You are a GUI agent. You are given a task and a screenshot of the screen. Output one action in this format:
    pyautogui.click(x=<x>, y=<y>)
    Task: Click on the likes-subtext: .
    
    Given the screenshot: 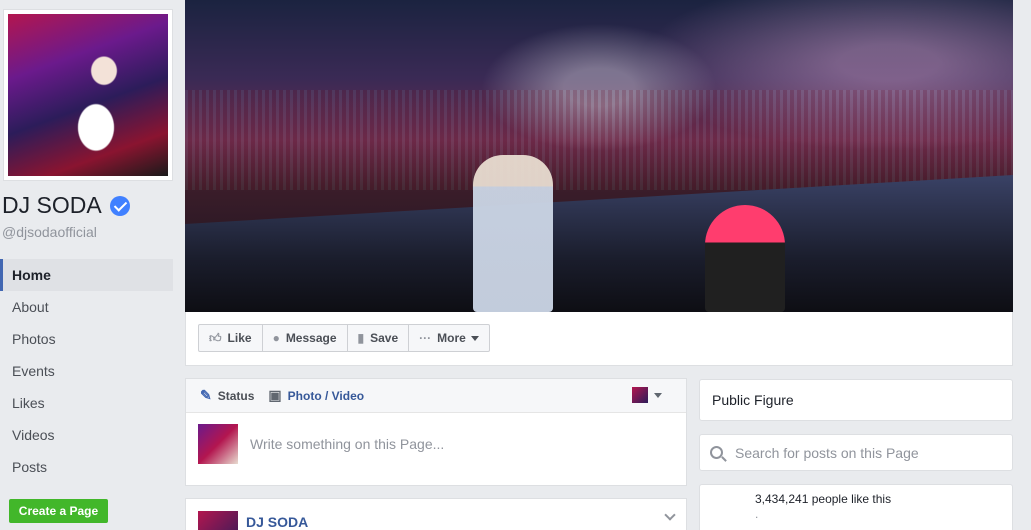 What is the action you would take?
    pyautogui.click(x=757, y=514)
    